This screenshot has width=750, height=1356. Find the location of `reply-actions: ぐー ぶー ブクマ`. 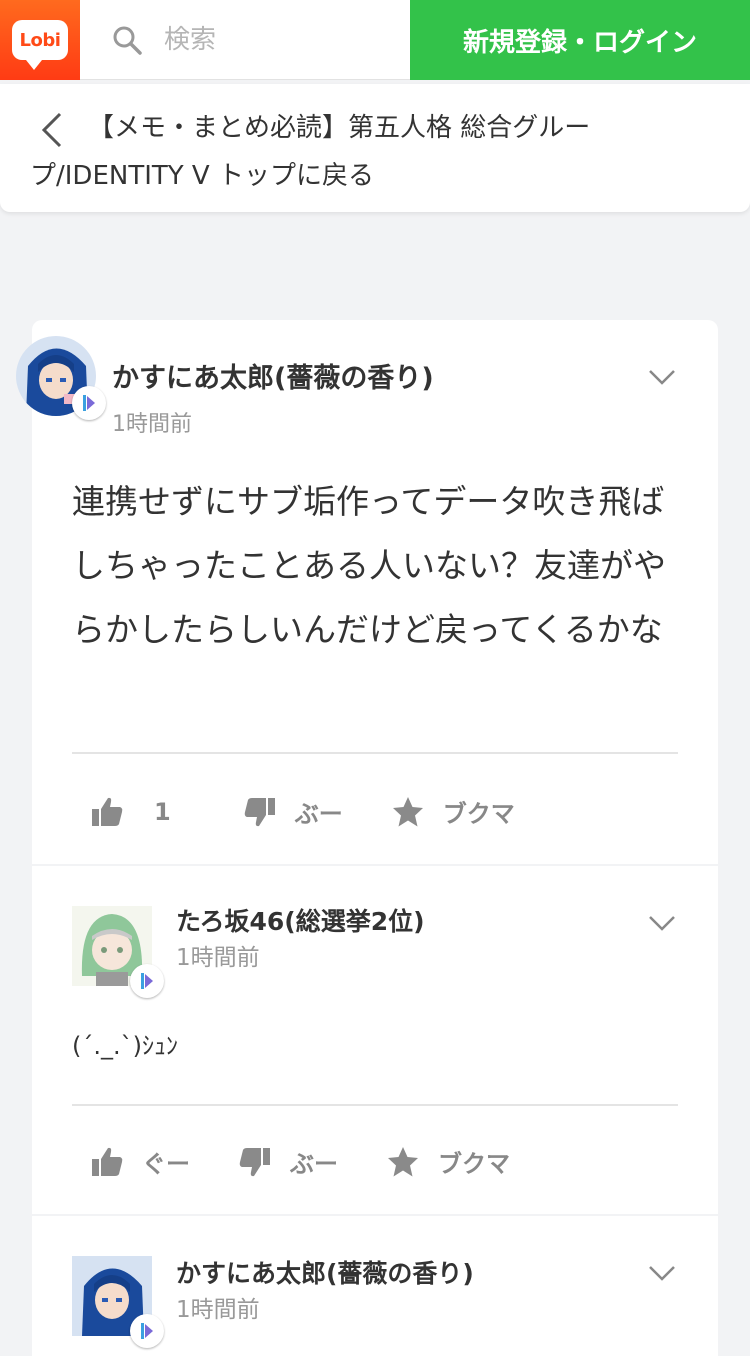

reply-actions: ぐー ぶー ブクマ is located at coordinates (324, 1161).